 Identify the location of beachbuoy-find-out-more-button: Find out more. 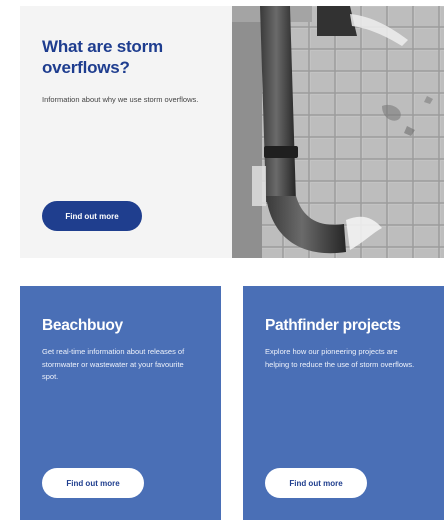
(93, 483).